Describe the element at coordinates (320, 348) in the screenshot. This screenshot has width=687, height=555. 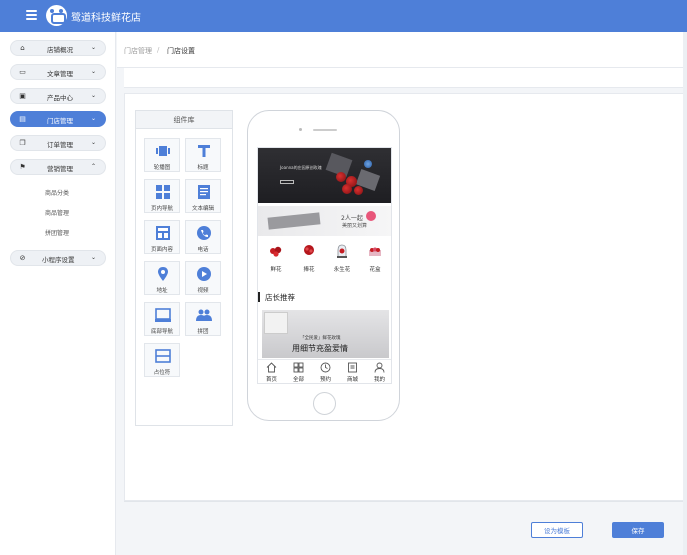
I see `promo-title: 用细节充盈爱情` at that location.